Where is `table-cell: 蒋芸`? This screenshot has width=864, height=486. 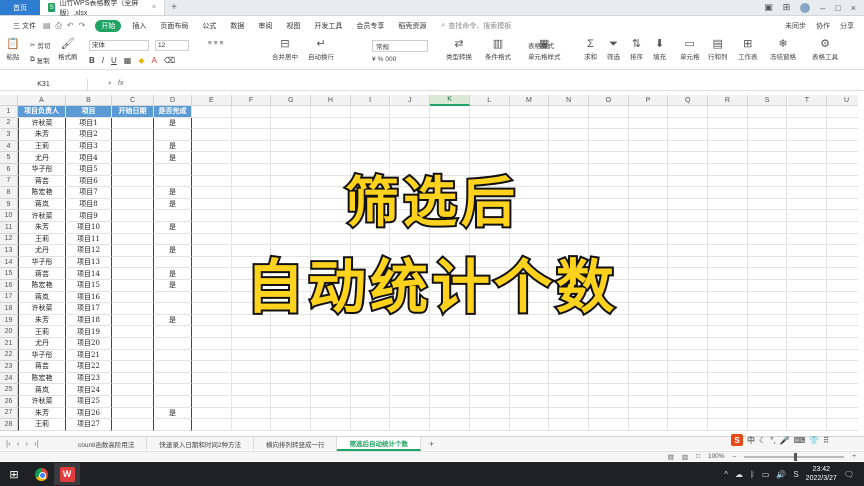
table-cell: 蒋芸 is located at coordinates (42, 367).